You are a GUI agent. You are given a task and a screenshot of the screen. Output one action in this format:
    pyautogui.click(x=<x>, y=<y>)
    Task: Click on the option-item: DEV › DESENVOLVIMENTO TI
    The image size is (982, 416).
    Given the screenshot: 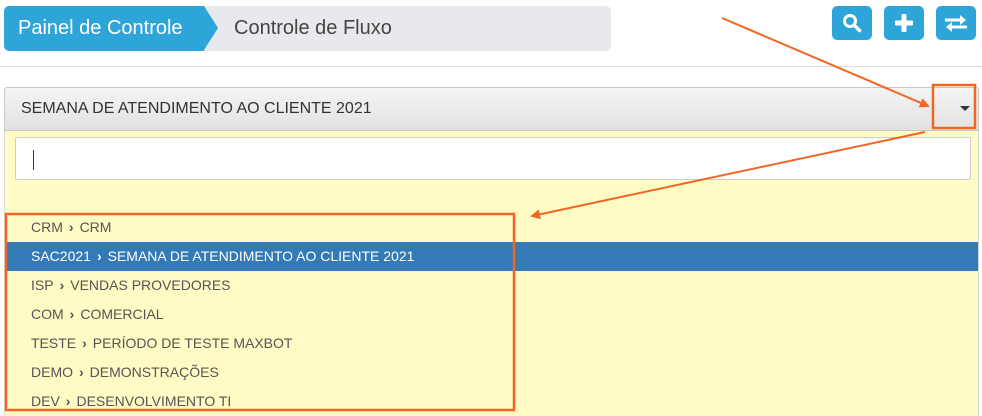 What is the action you would take?
    pyautogui.click(x=492, y=401)
    